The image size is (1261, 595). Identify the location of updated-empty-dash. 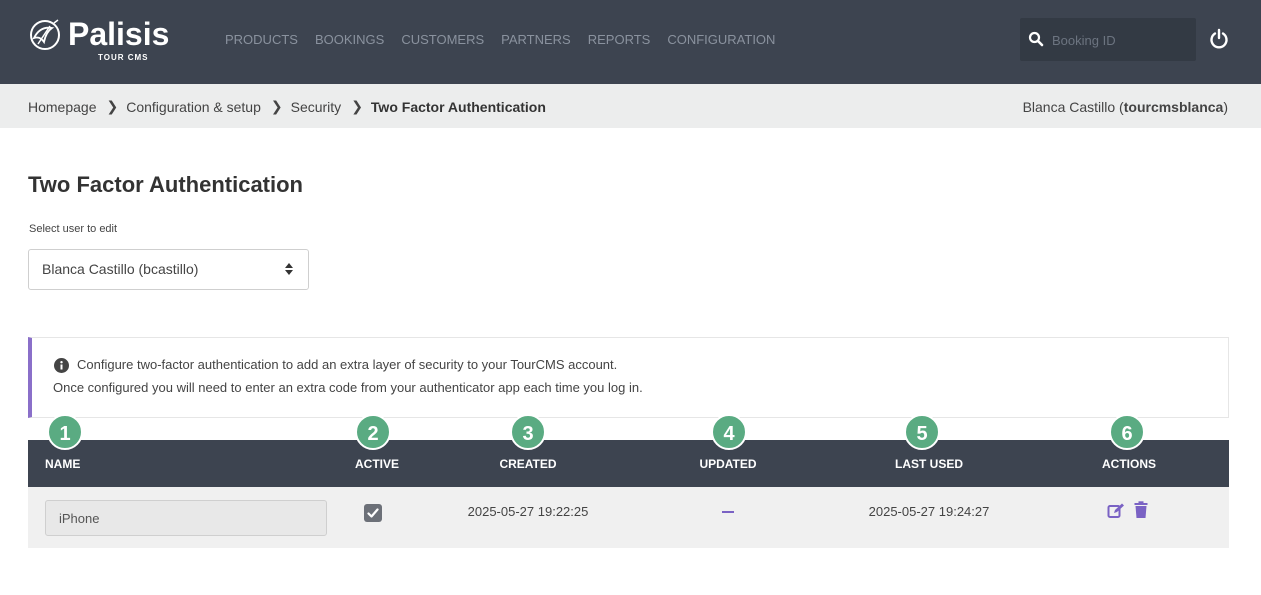
(728, 512).